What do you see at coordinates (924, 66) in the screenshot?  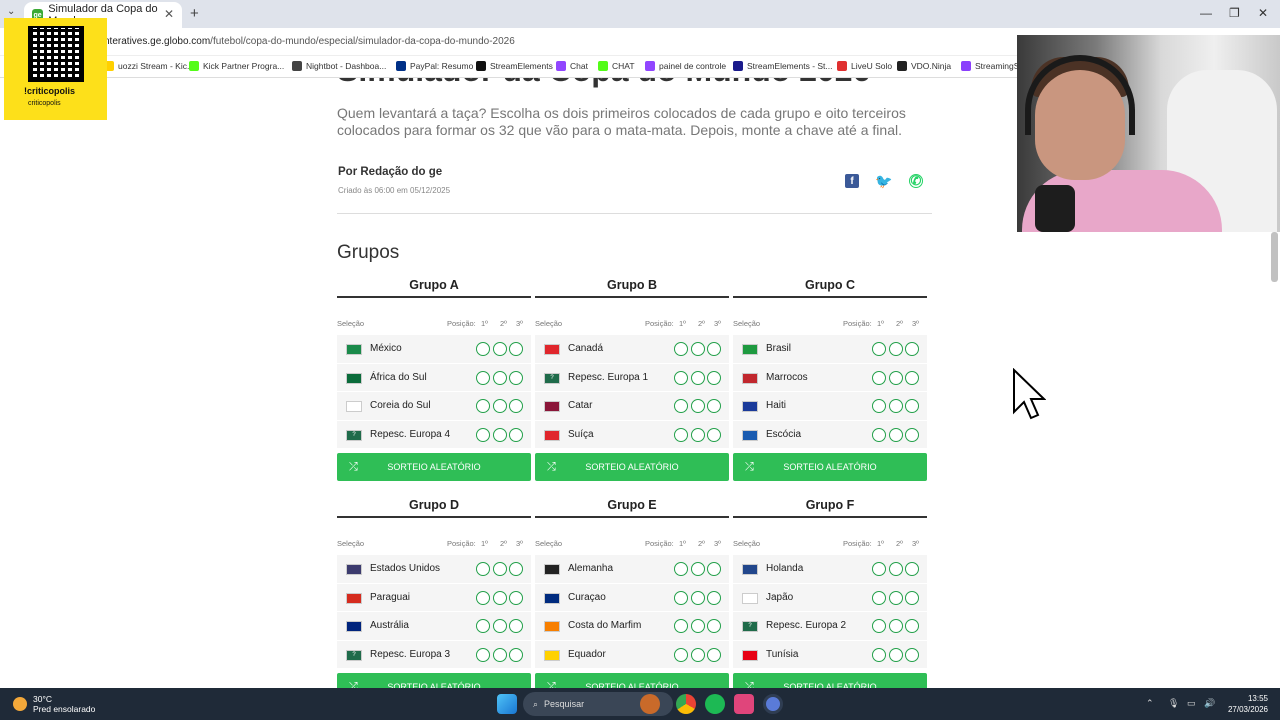 I see `bookmark-item: VDO.Ninja` at bounding box center [924, 66].